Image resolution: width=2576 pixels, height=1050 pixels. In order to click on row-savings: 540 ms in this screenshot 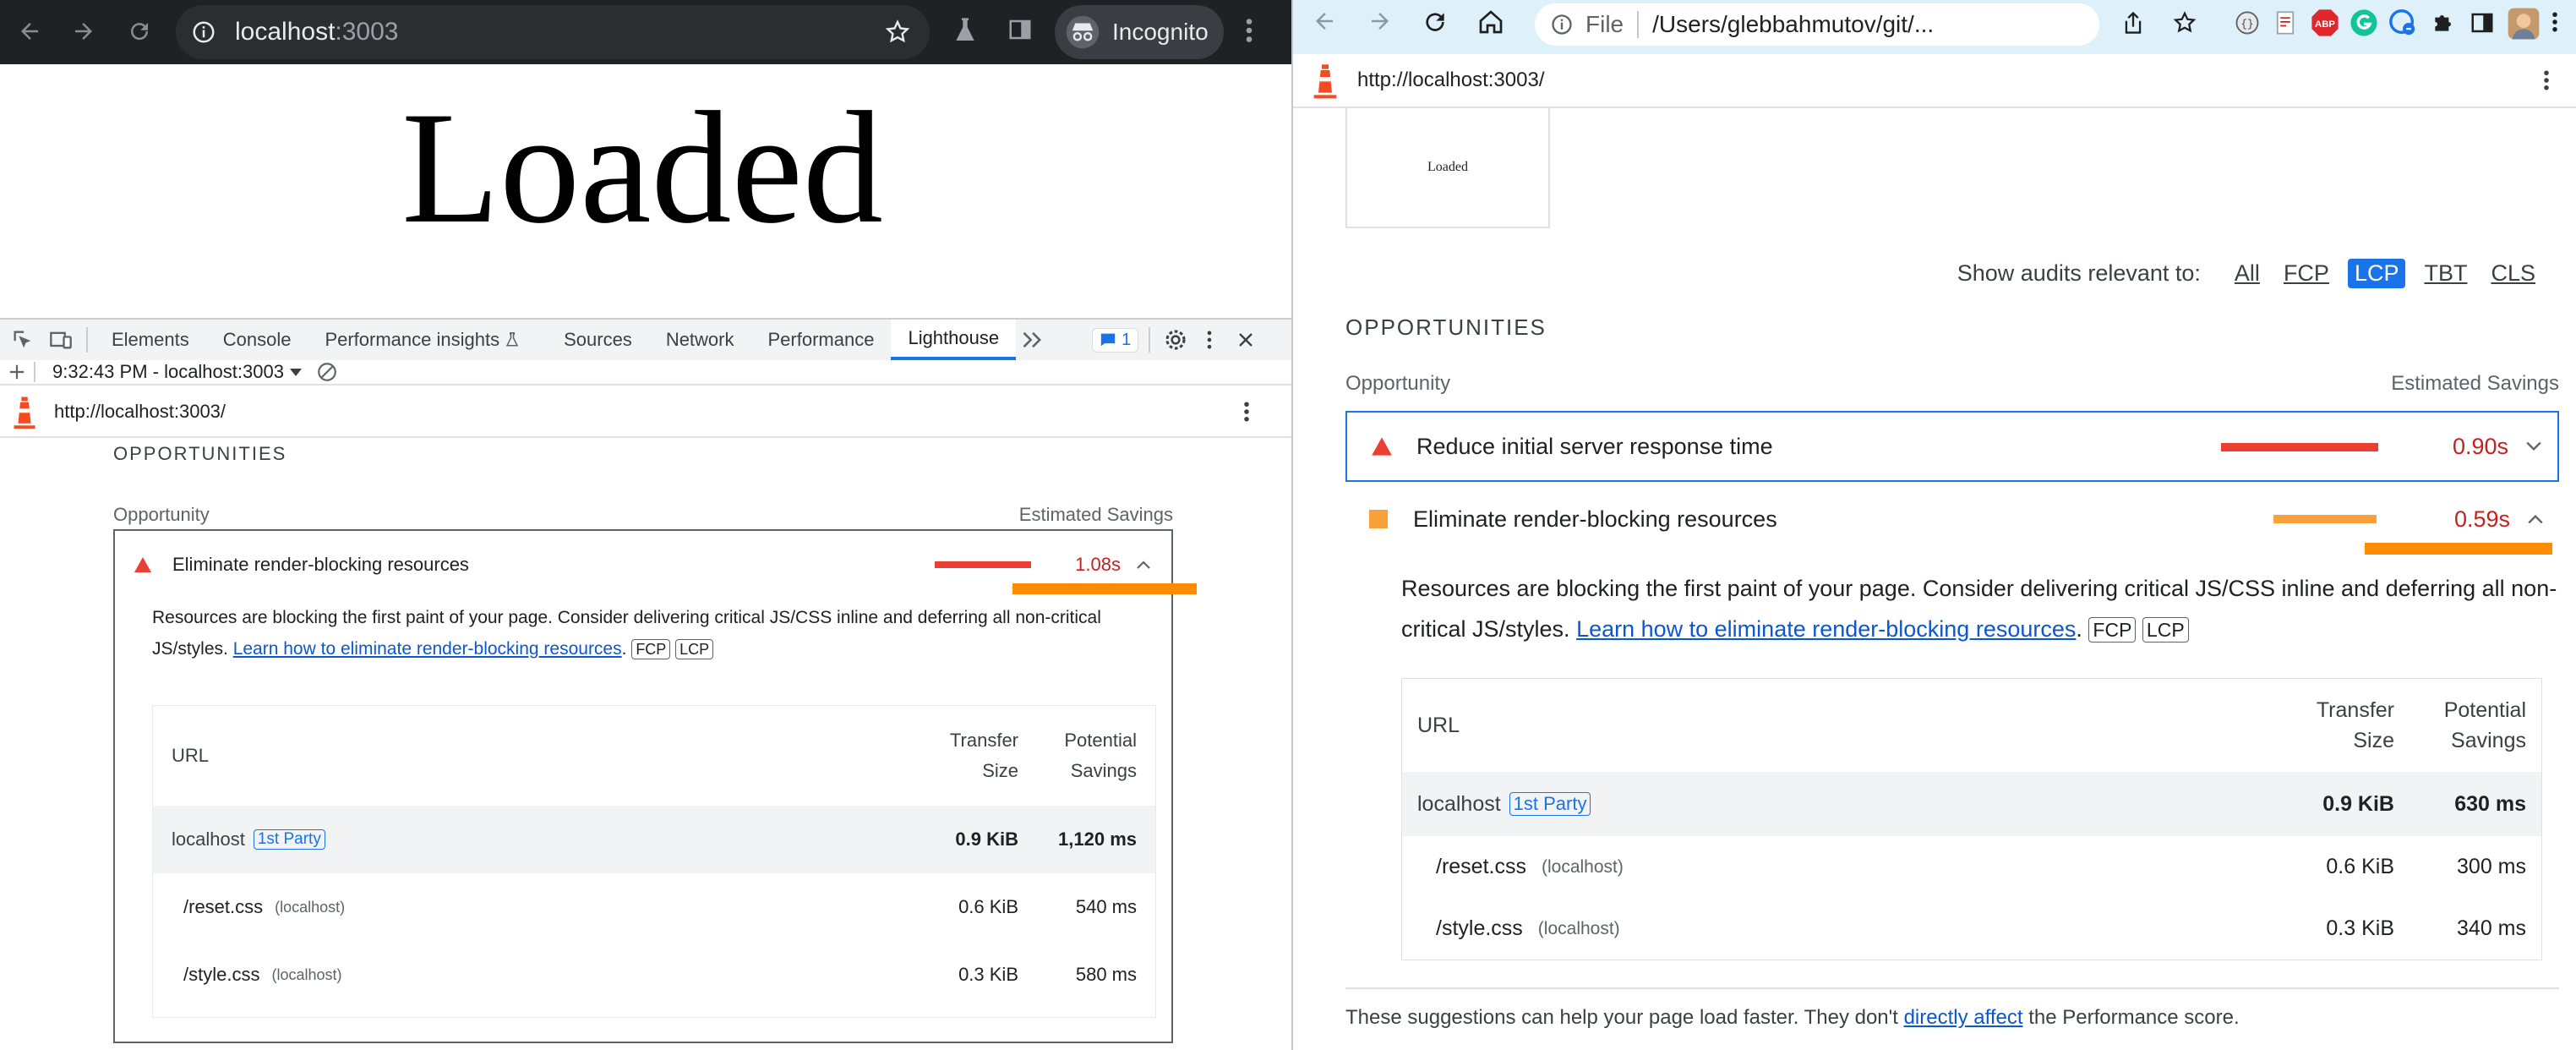, I will do `click(1106, 906)`.